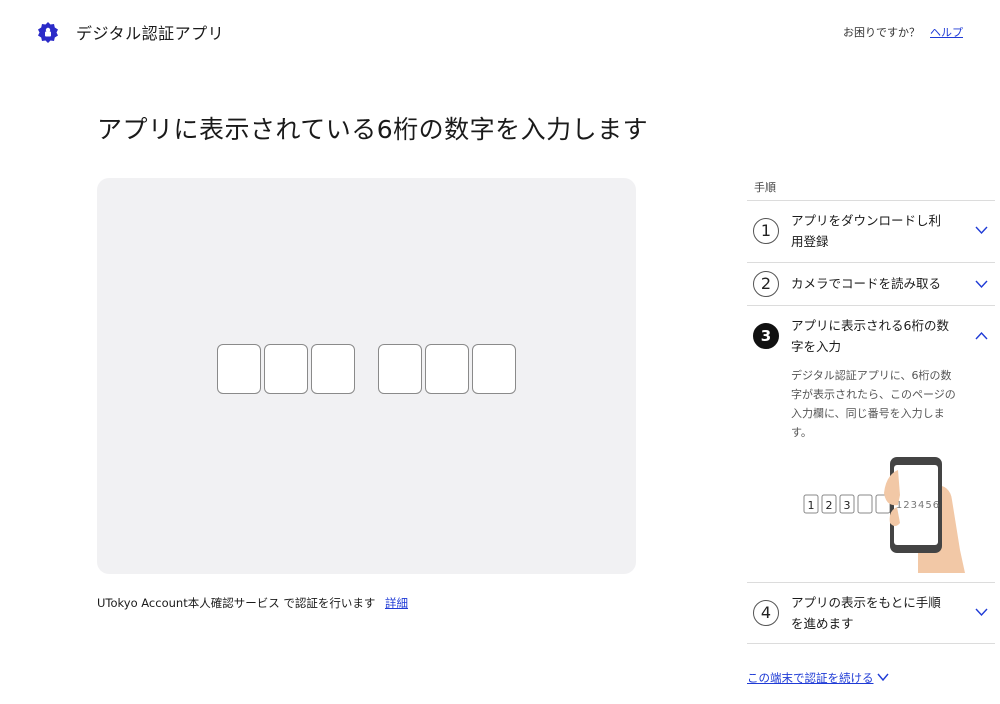 The width and height of the screenshot is (1000, 704). What do you see at coordinates (765, 187) in the screenshot?
I see `steps-heading: 手順` at bounding box center [765, 187].